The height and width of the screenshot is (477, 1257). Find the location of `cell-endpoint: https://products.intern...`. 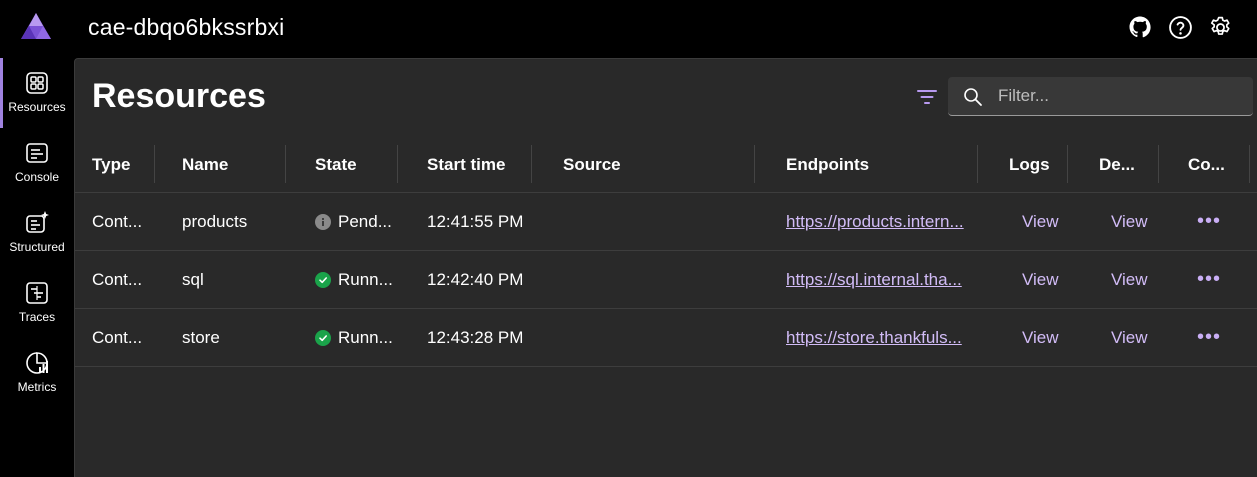

cell-endpoint: https://products.intern... is located at coordinates (880, 221).